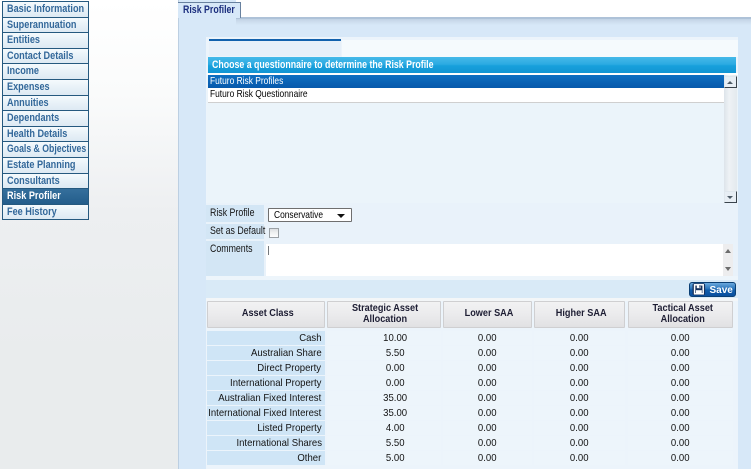 Image resolution: width=751 pixels, height=469 pixels. Describe the element at coordinates (721, 290) in the screenshot. I see `svg-text: Save` at that location.